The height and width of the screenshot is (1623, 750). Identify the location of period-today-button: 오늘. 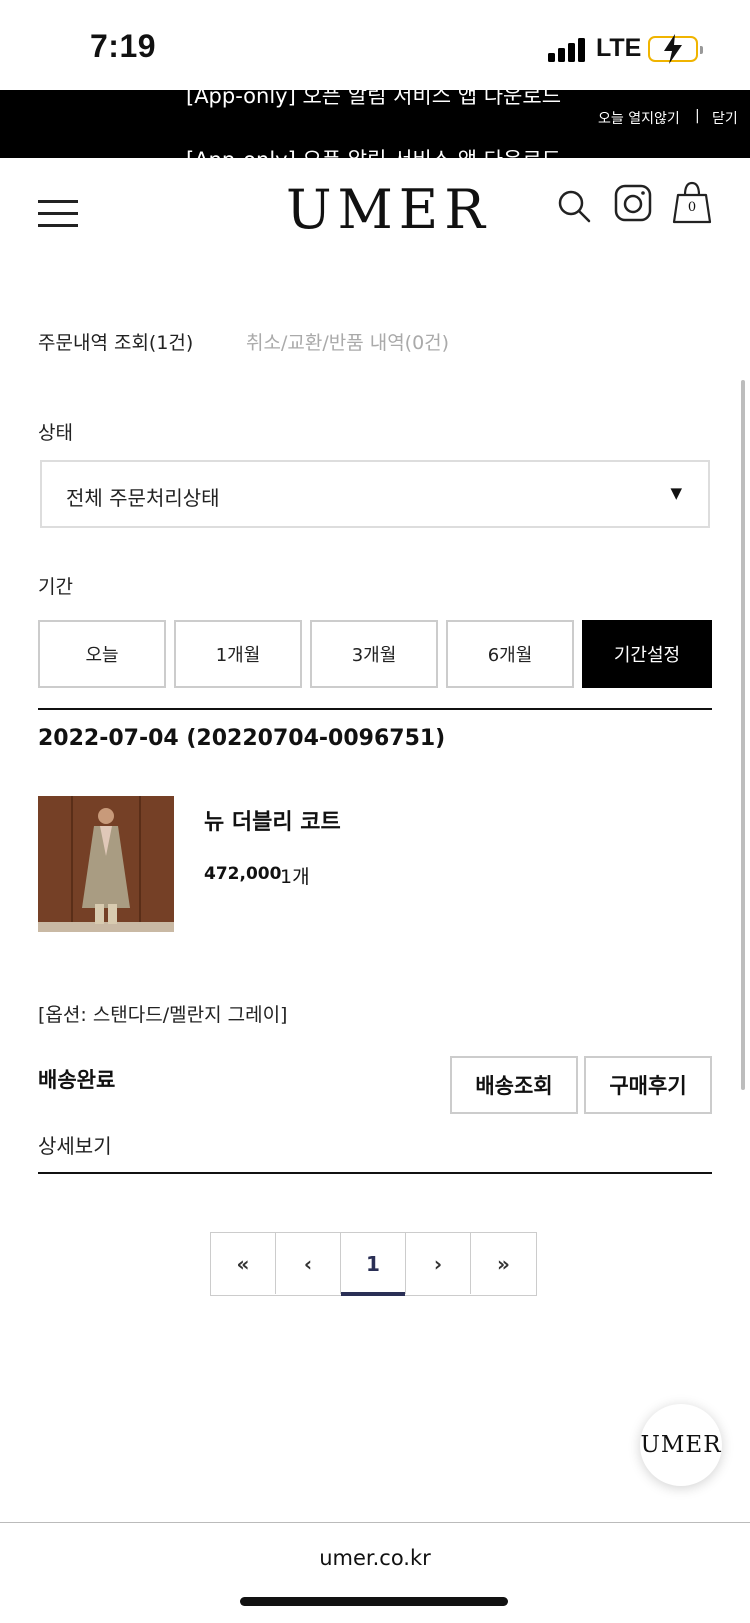
(102, 654).